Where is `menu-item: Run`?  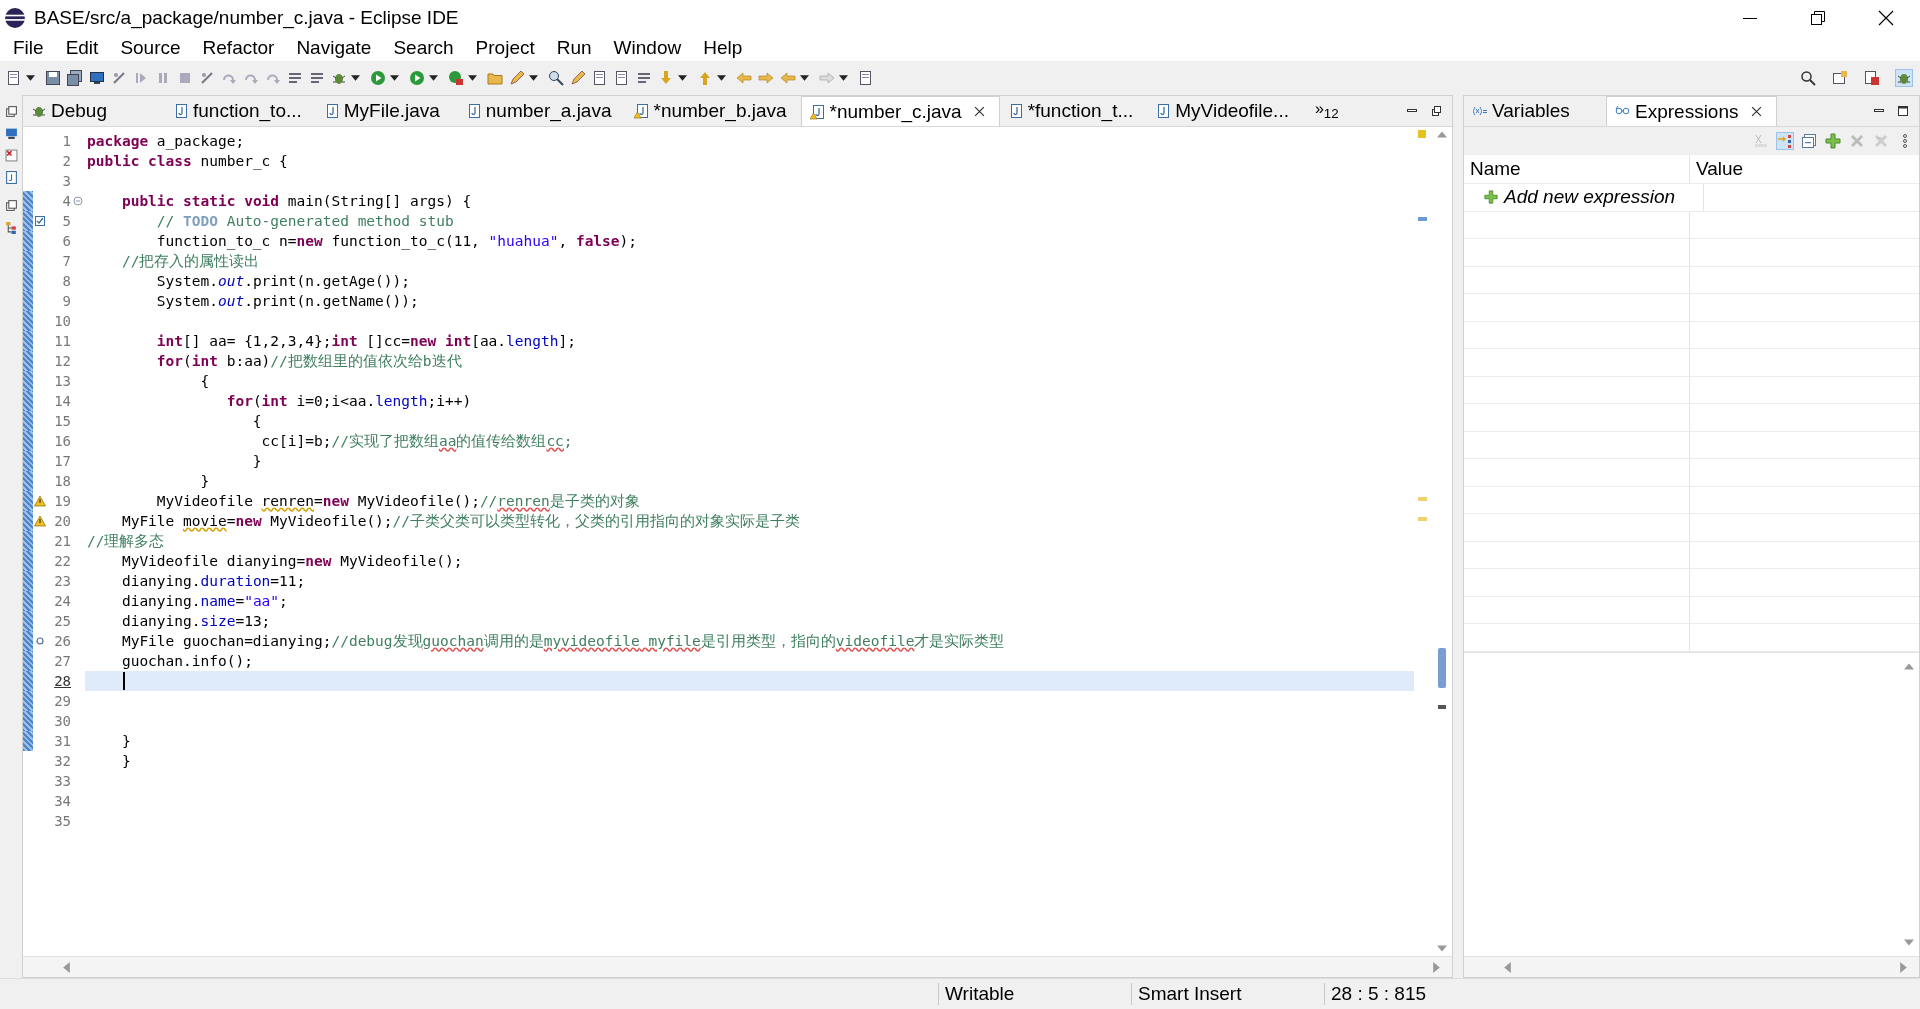
menu-item: Run is located at coordinates (574, 48).